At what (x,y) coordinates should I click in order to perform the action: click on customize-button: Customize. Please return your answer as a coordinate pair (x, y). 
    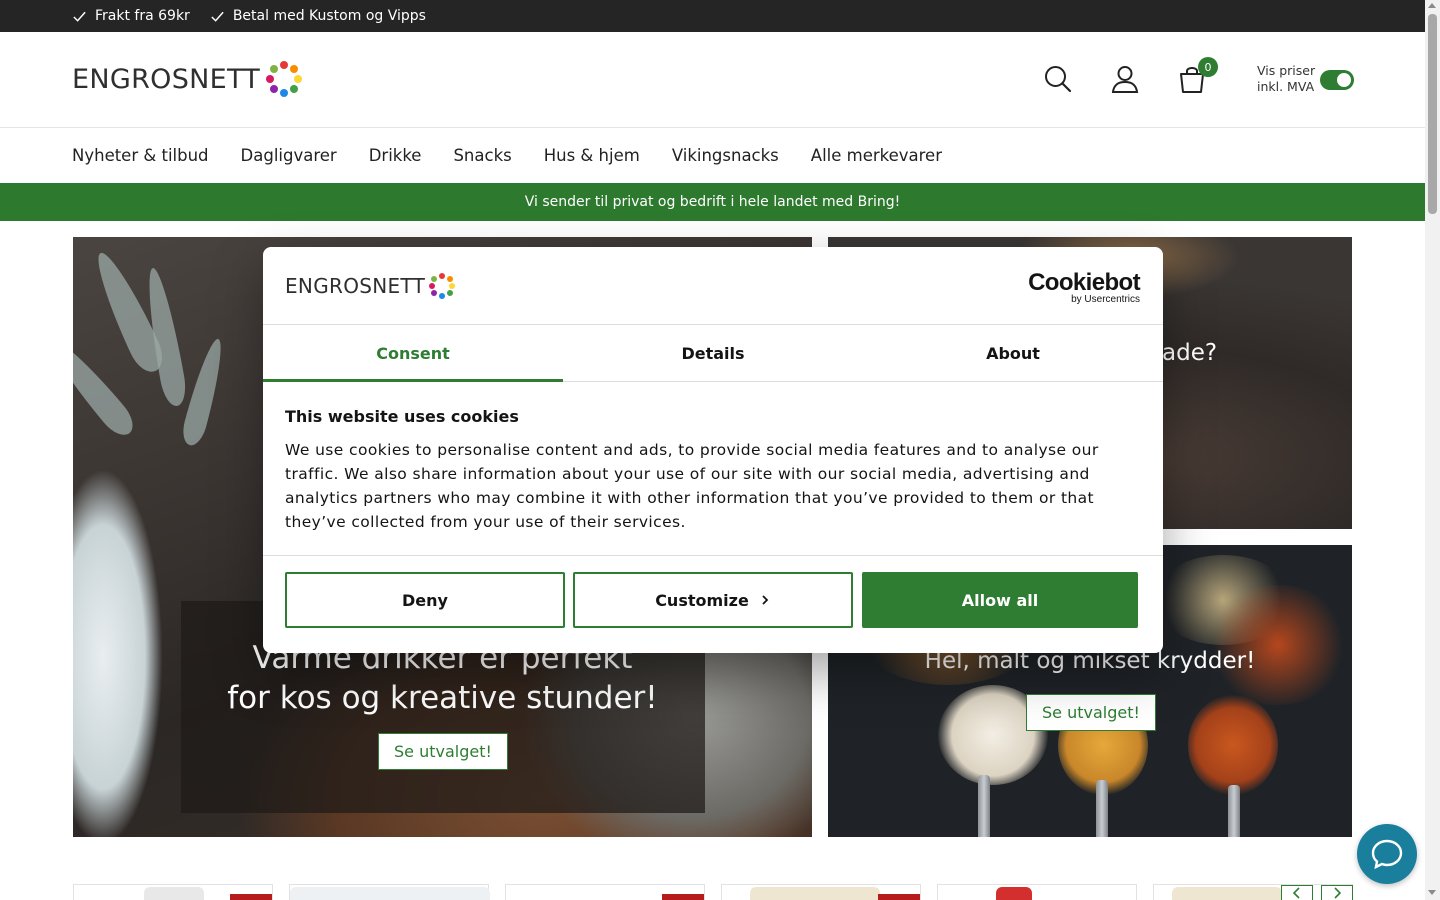
    Looking at the image, I should click on (713, 600).